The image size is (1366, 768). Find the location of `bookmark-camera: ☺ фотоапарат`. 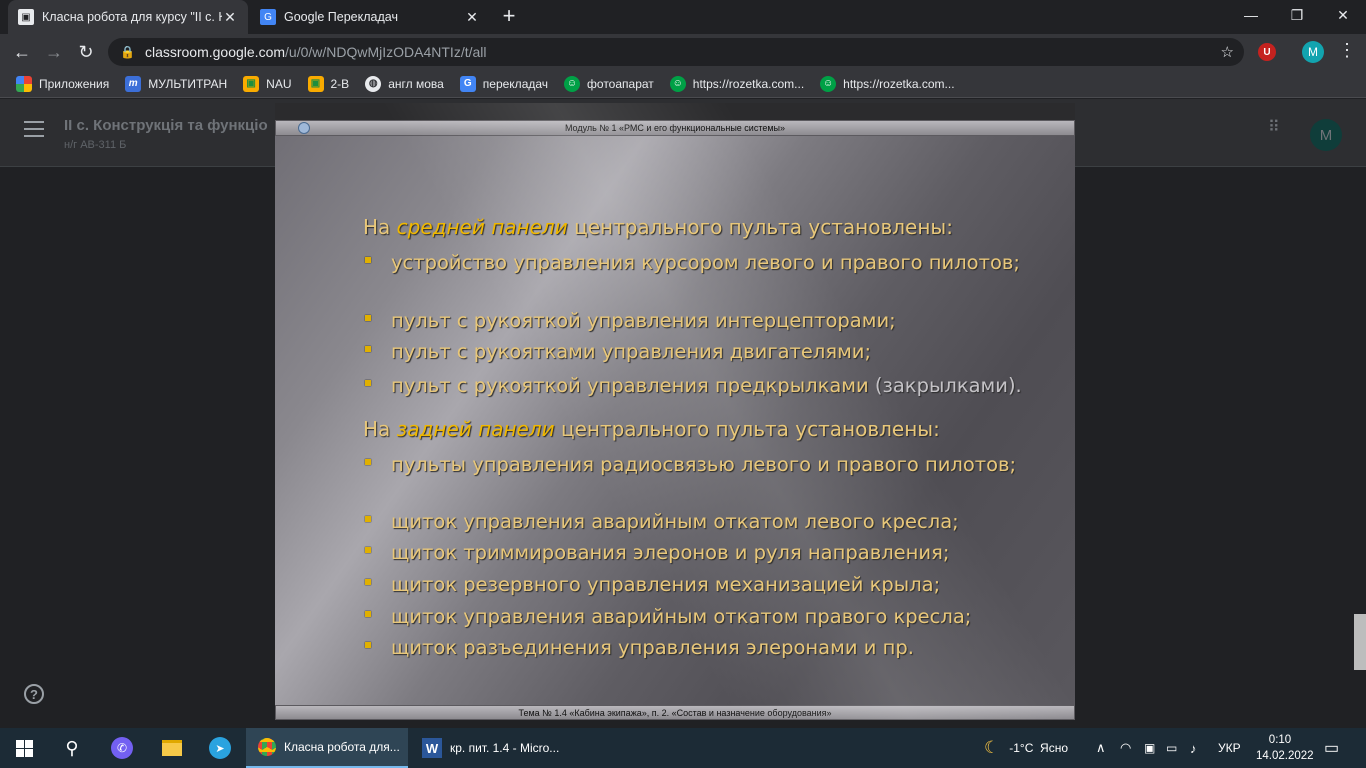

bookmark-camera: ☺ фотоапарат is located at coordinates (609, 83).